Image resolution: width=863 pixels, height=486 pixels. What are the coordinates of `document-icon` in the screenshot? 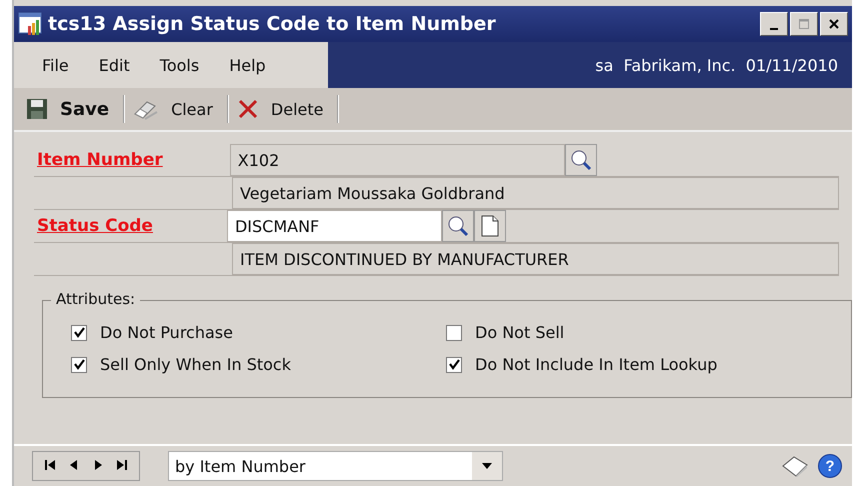 It's located at (490, 226).